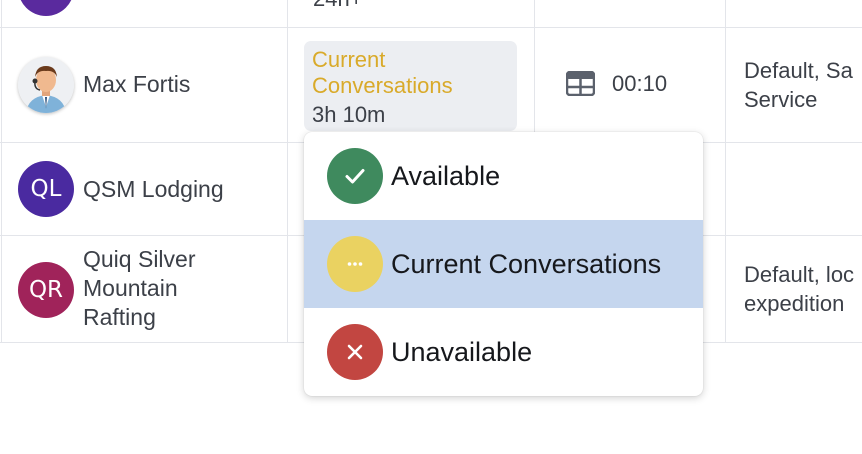  I want to click on status-duration: 3h 10m, so click(349, 114).